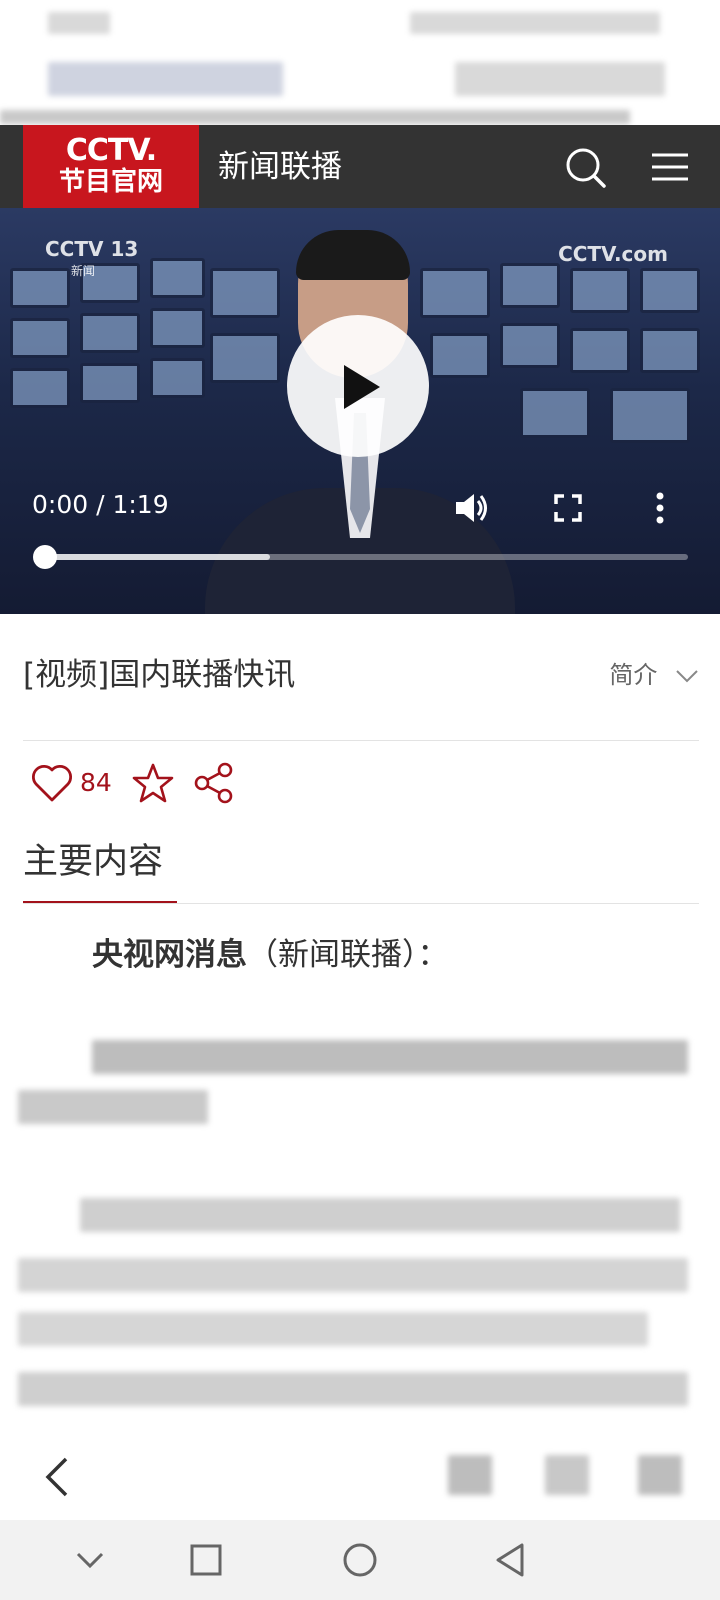  Describe the element at coordinates (111, 150) in the screenshot. I see `logo-line1: CCTV.` at that location.